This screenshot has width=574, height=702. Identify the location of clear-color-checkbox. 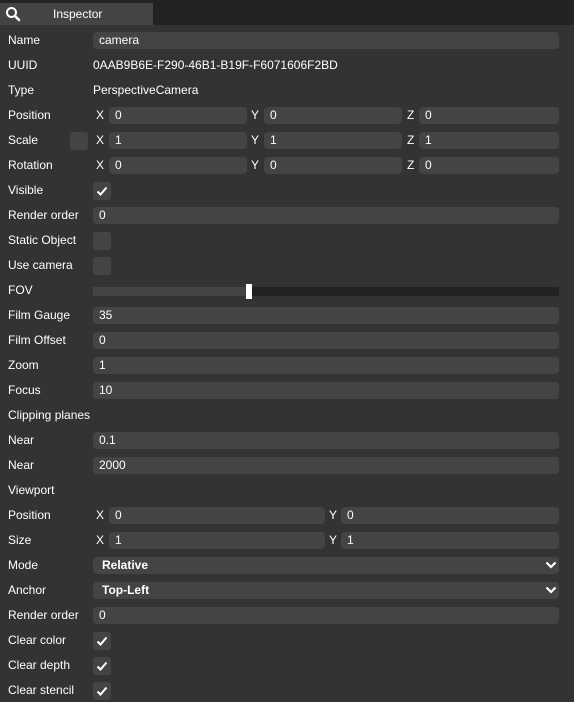
(102, 641).